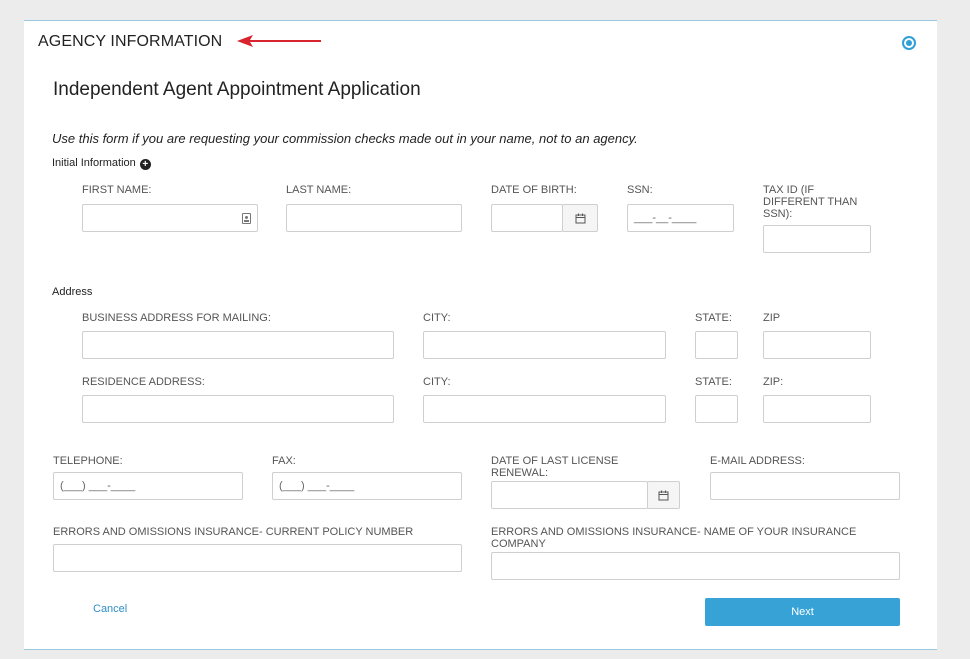  What do you see at coordinates (88, 461) in the screenshot?
I see `telephone-label: TELEPHONE:` at bounding box center [88, 461].